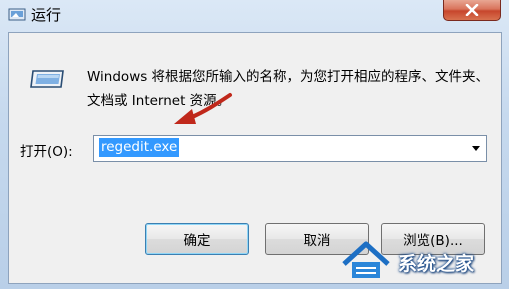 The image size is (509, 289). Describe the element at coordinates (254, 16) in the screenshot. I see `title-bar: 运行` at that location.